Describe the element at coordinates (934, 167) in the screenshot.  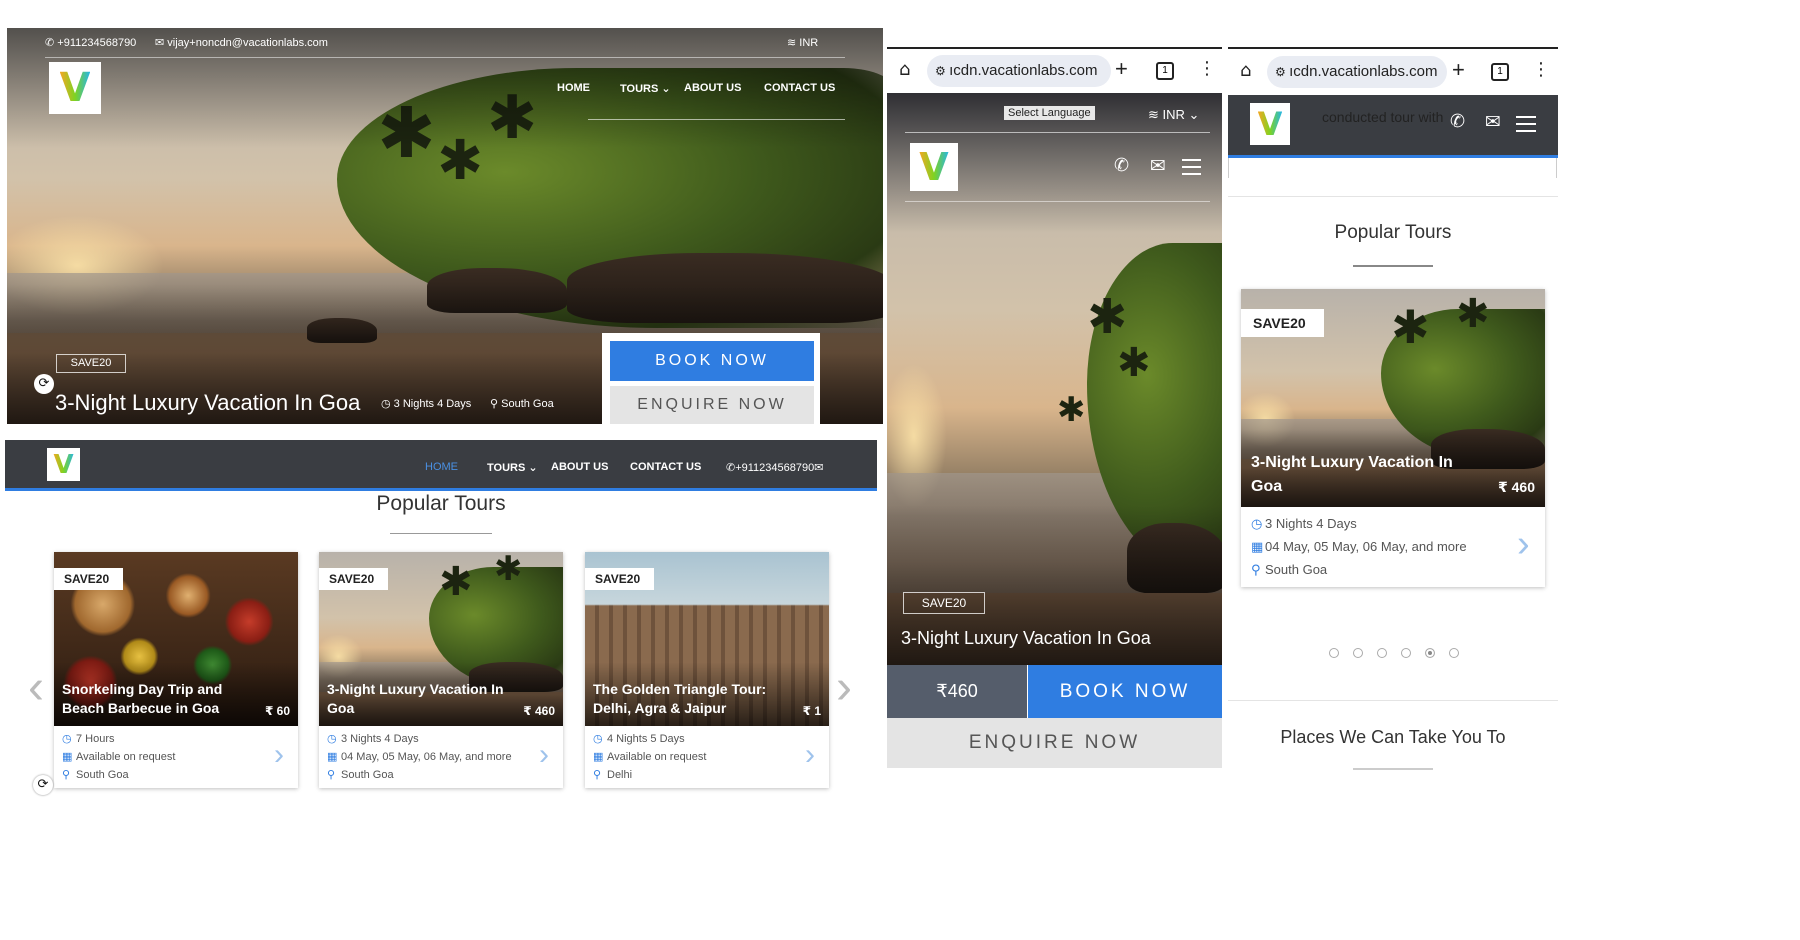
I see `mobile1-logo: V` at that location.